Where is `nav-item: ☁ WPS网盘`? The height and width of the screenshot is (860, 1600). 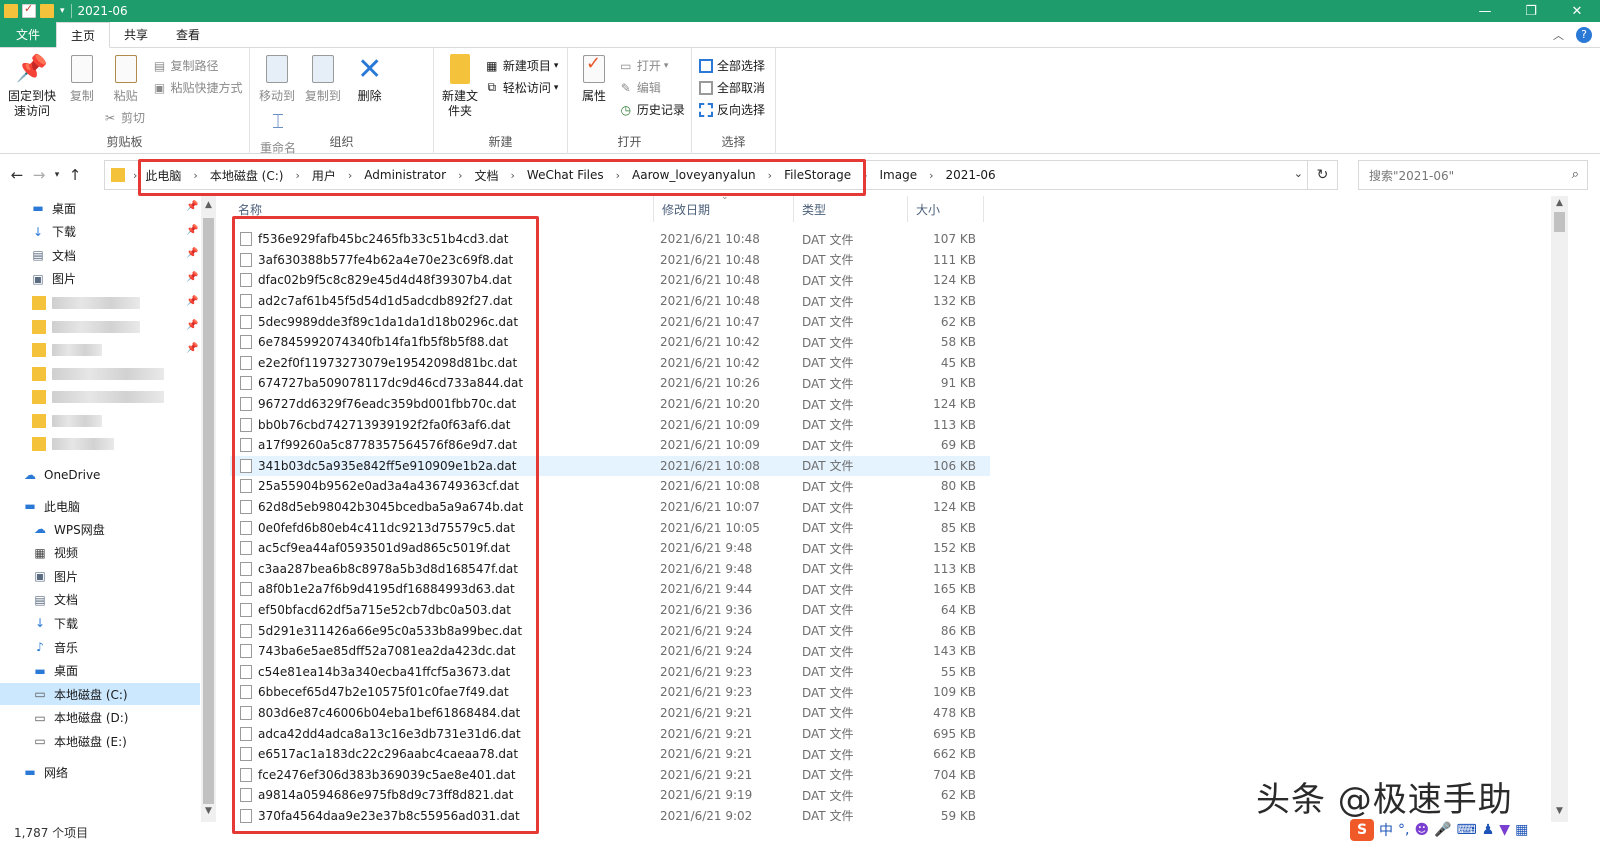
nav-item: ☁ WPS网盘 is located at coordinates (100, 529).